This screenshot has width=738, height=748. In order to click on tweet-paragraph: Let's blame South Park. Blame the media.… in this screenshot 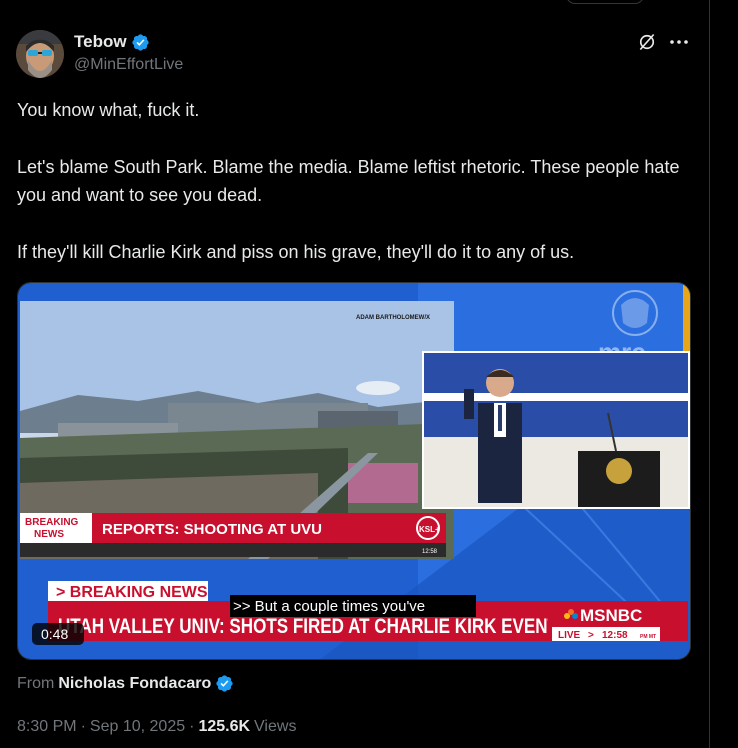, I will do `click(348, 181)`.